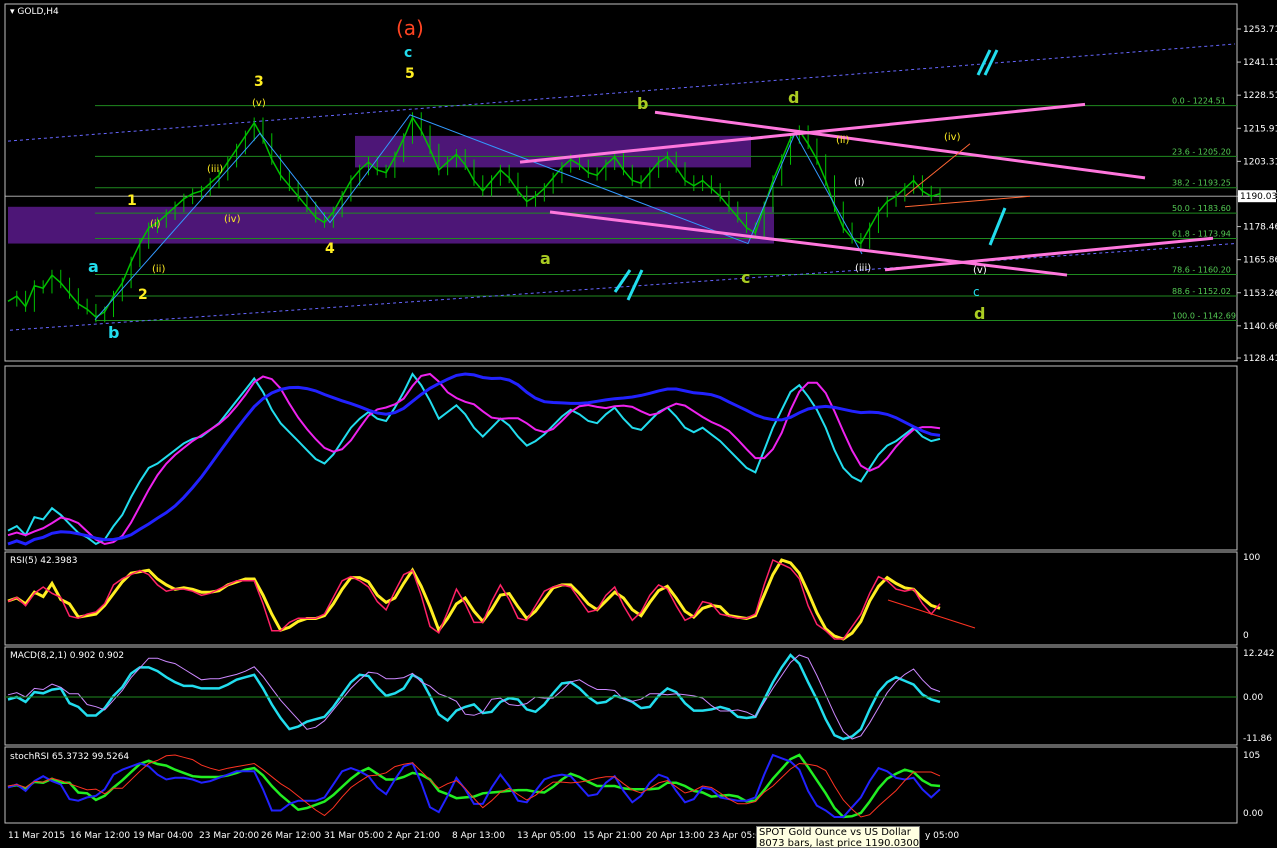 This screenshot has height=848, width=1277. Describe the element at coordinates (1260, 359) in the screenshot. I see `price-tick-label: 1128.41` at that location.